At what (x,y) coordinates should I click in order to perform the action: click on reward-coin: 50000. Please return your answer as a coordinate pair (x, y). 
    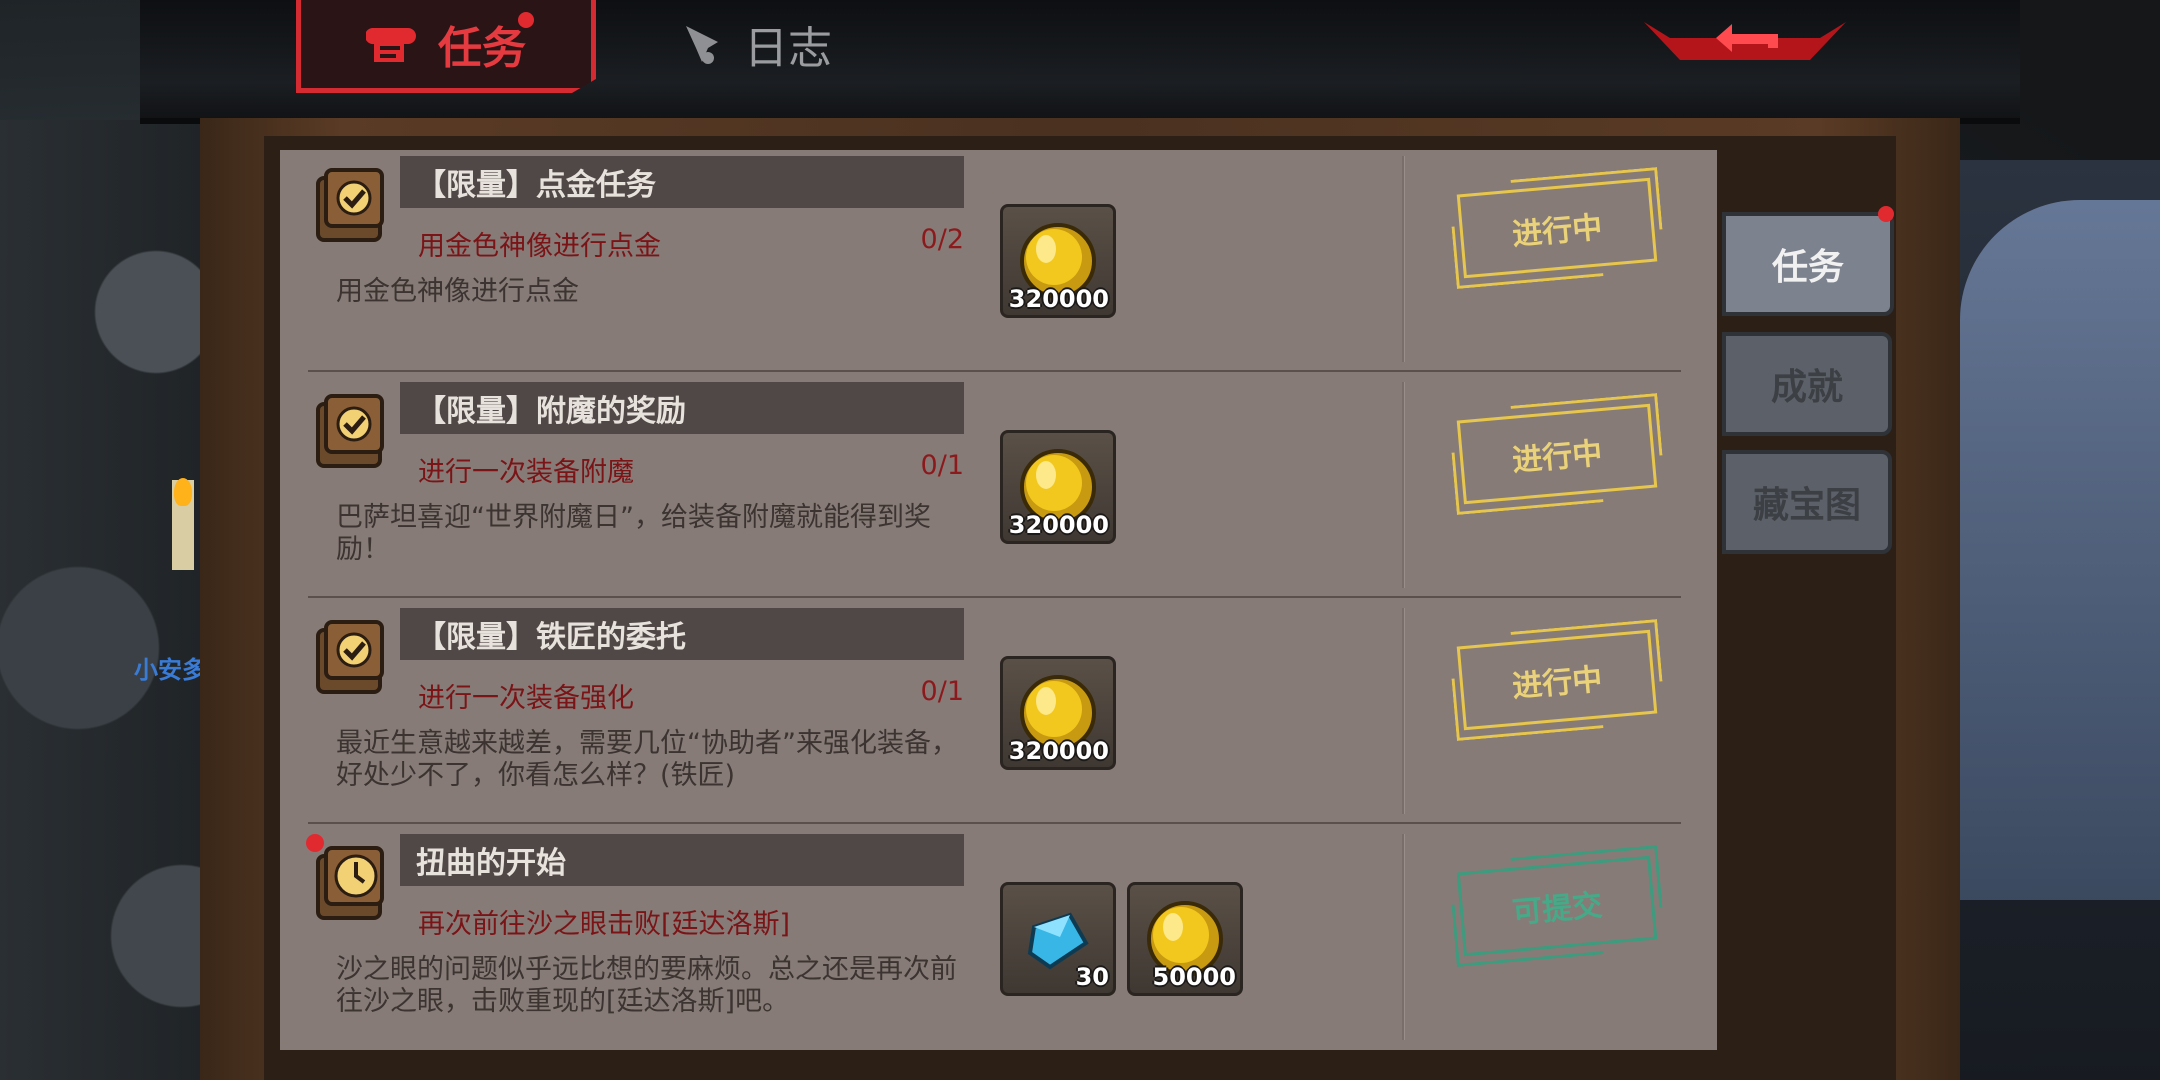
    Looking at the image, I should click on (1185, 939).